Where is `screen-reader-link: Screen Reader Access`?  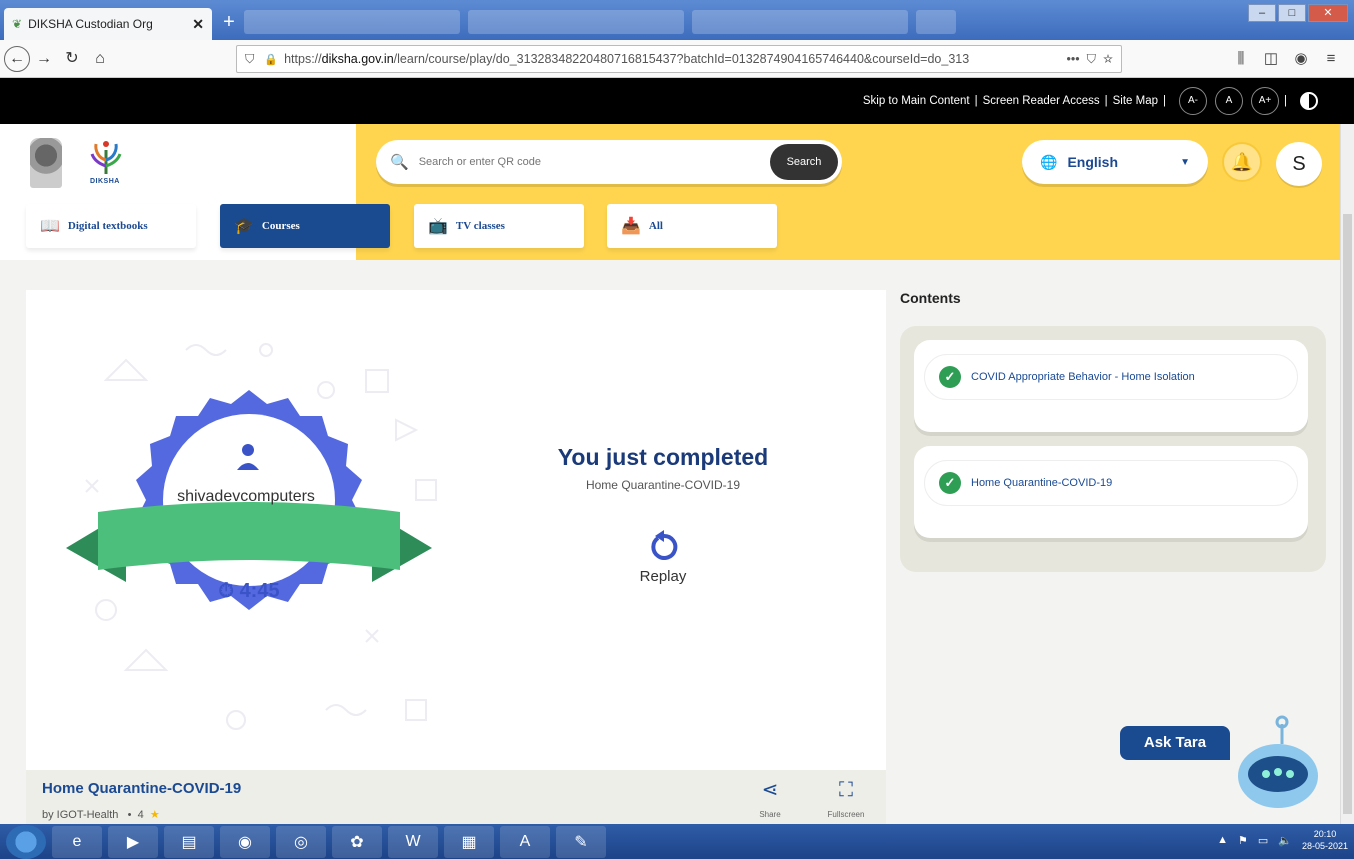 screen-reader-link: Screen Reader Access is located at coordinates (1041, 101).